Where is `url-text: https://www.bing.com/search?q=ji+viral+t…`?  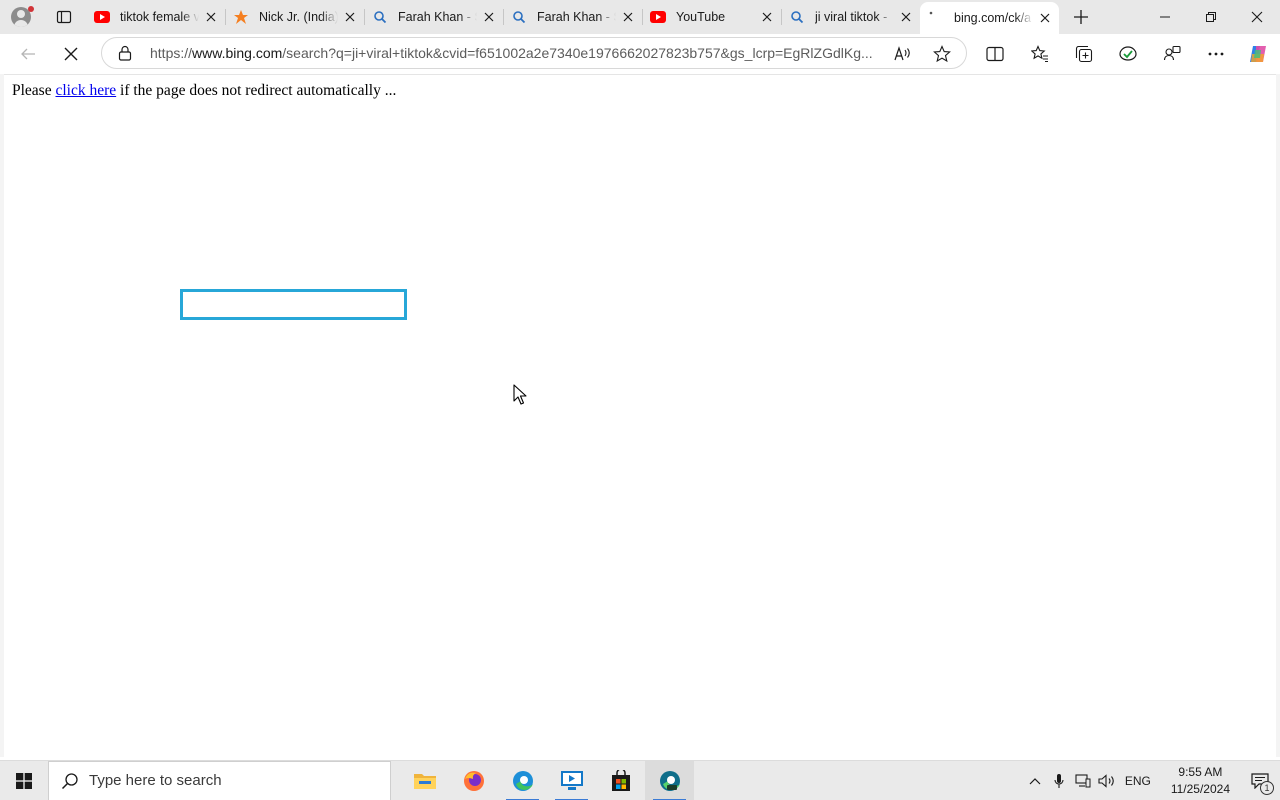 url-text: https://www.bing.com/search?q=ji+viral+t… is located at coordinates (512, 53).